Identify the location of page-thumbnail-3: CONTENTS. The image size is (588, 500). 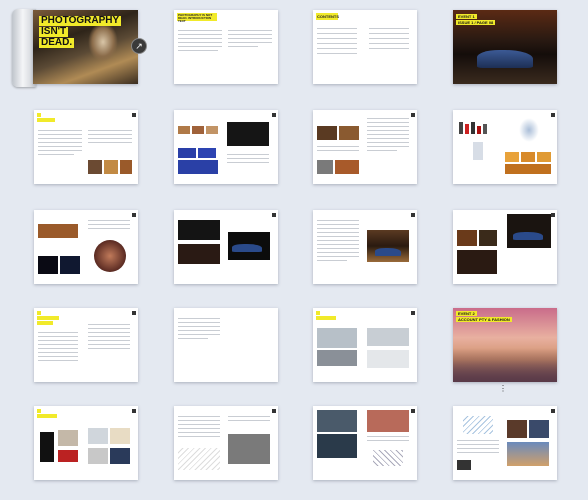
(365, 47).